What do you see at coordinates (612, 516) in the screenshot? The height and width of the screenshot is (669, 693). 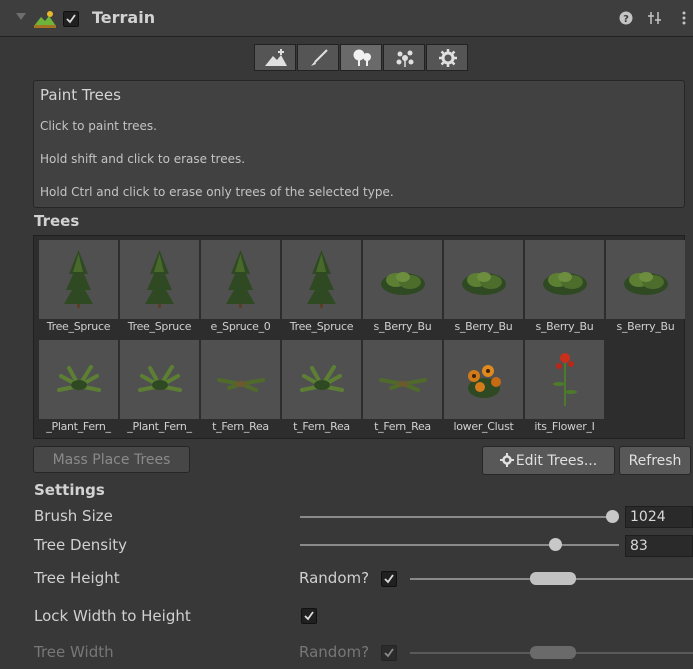 I see `brush-size-slider-thumb` at bounding box center [612, 516].